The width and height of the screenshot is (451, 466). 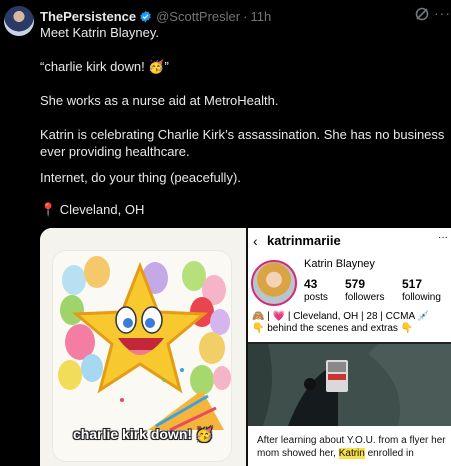 I want to click on followers-count: 579, so click(x=355, y=284).